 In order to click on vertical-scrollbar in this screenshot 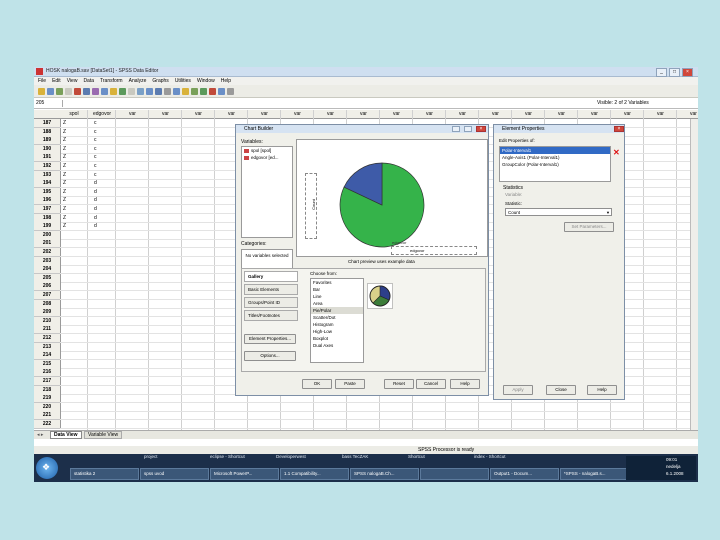, I will do `click(694, 274)`.